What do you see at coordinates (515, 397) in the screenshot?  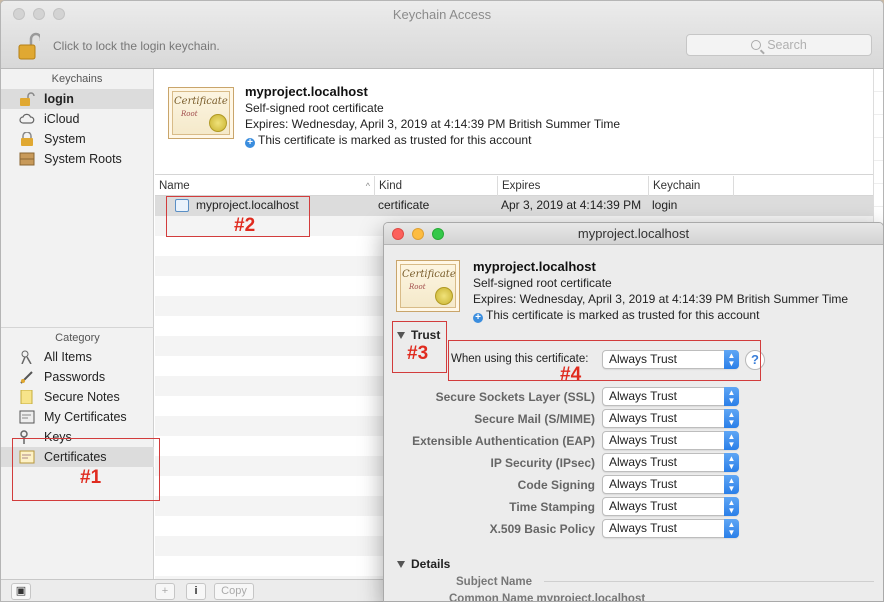 I see `policy-label-ssl: Secure Sockets Layer (SSL)` at bounding box center [515, 397].